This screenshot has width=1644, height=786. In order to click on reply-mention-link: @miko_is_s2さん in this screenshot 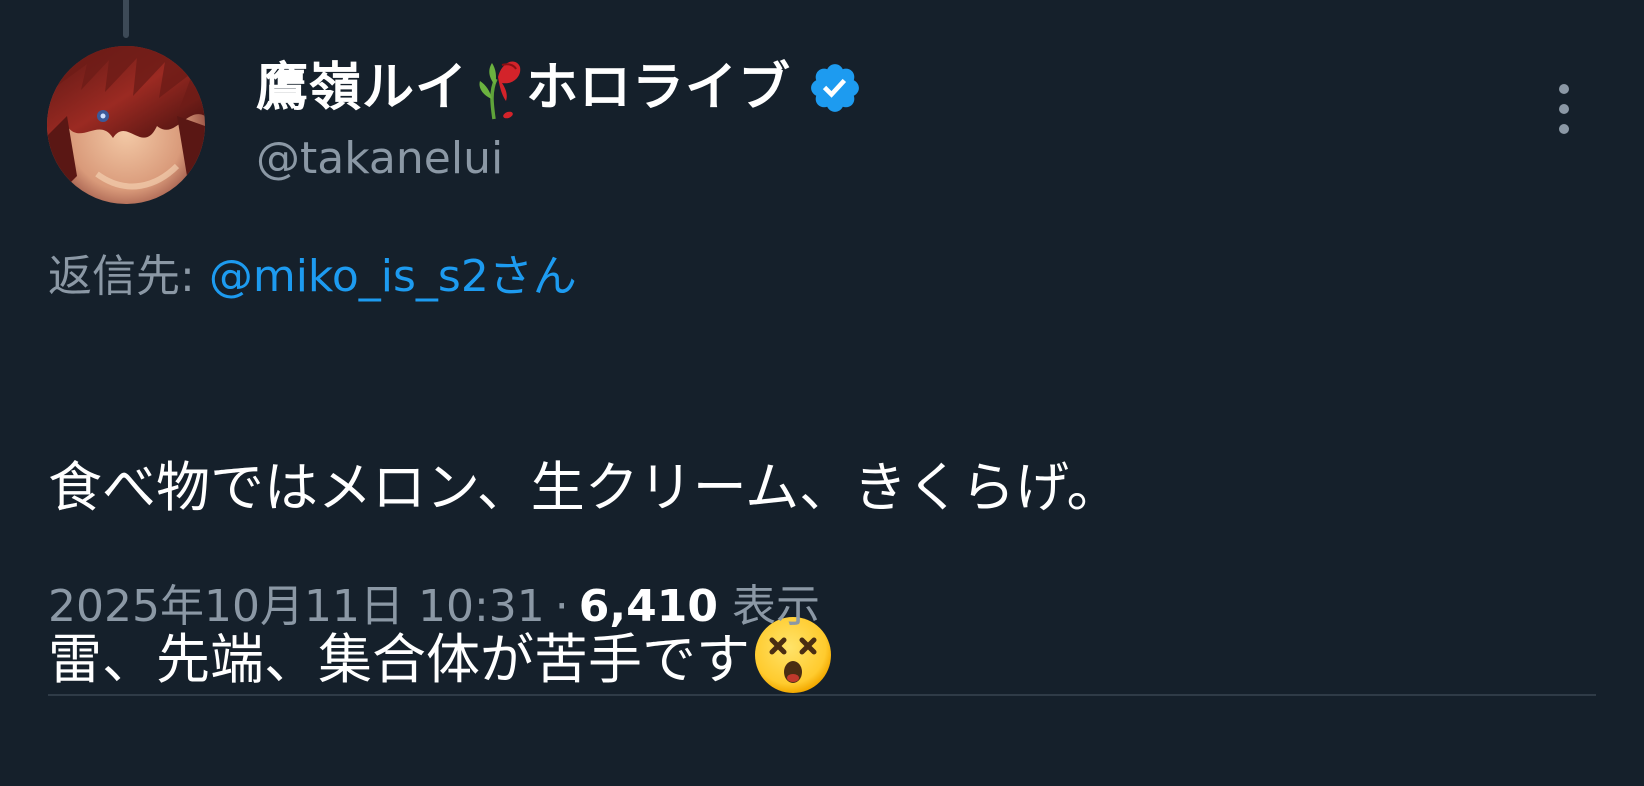, I will do `click(393, 276)`.